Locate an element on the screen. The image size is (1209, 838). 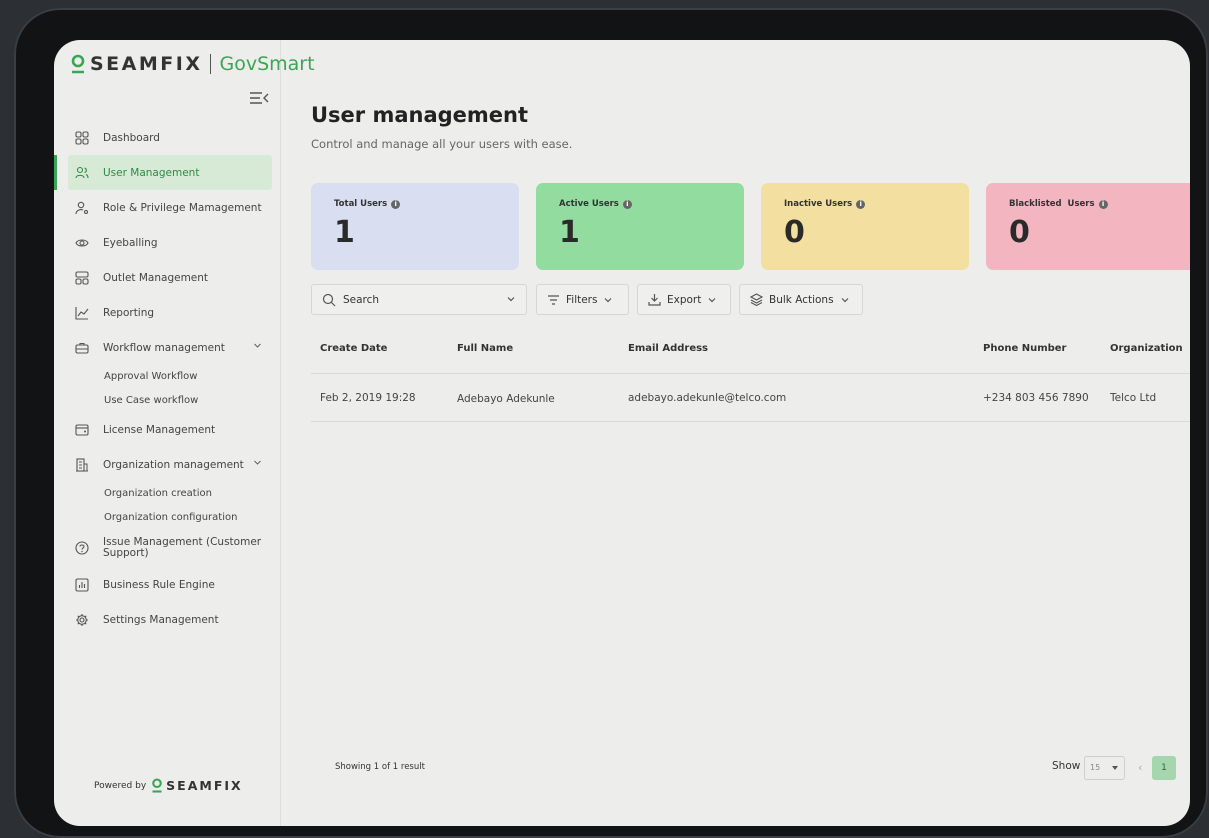
filters-label: Filters is located at coordinates (582, 299).